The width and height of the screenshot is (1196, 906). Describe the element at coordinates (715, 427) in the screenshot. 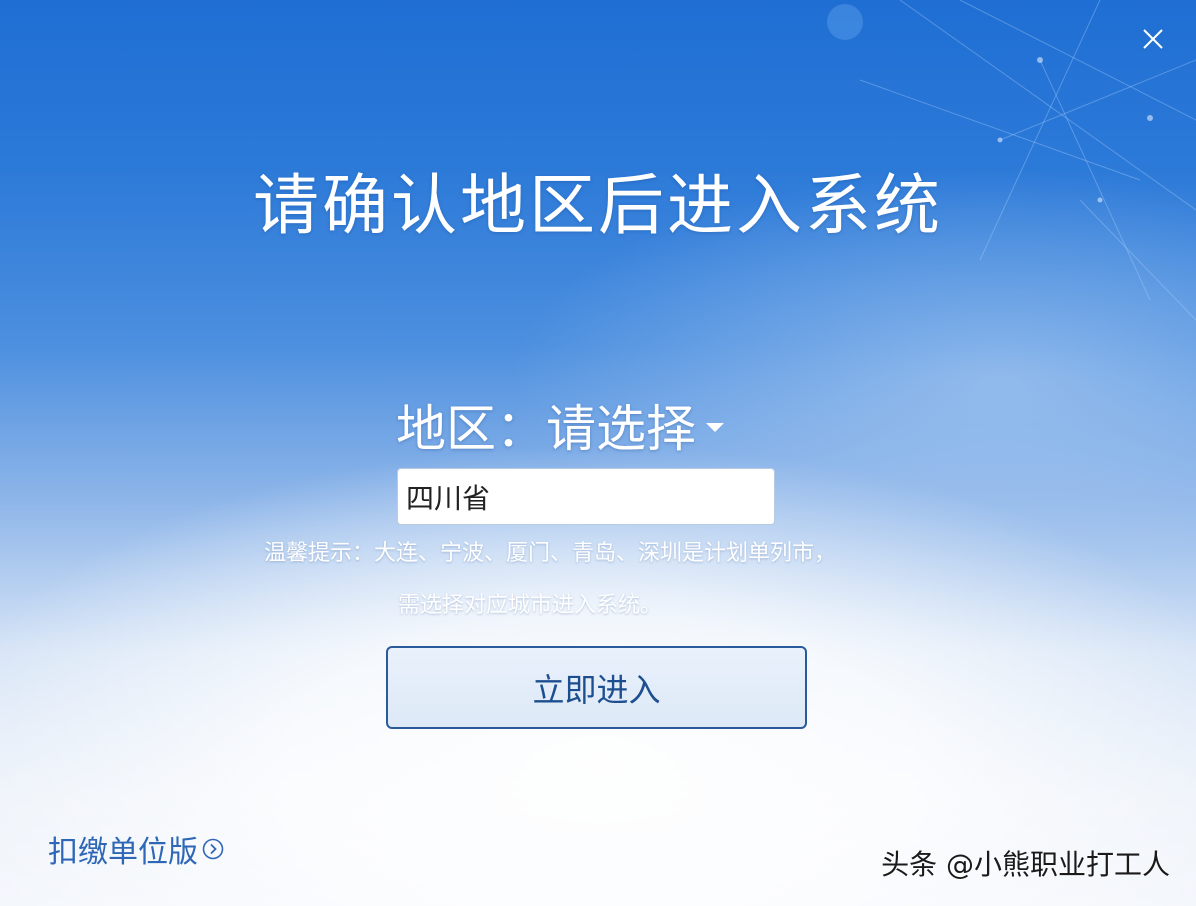

I see `caret-down-icon` at that location.